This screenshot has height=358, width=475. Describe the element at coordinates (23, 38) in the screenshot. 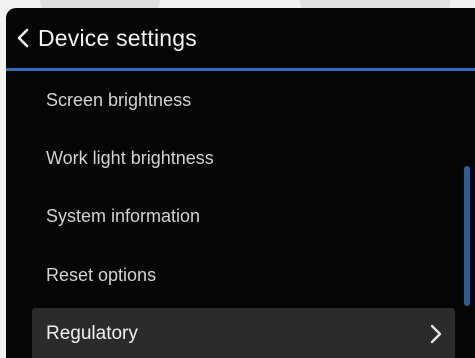

I see `chevron-left-icon` at that location.